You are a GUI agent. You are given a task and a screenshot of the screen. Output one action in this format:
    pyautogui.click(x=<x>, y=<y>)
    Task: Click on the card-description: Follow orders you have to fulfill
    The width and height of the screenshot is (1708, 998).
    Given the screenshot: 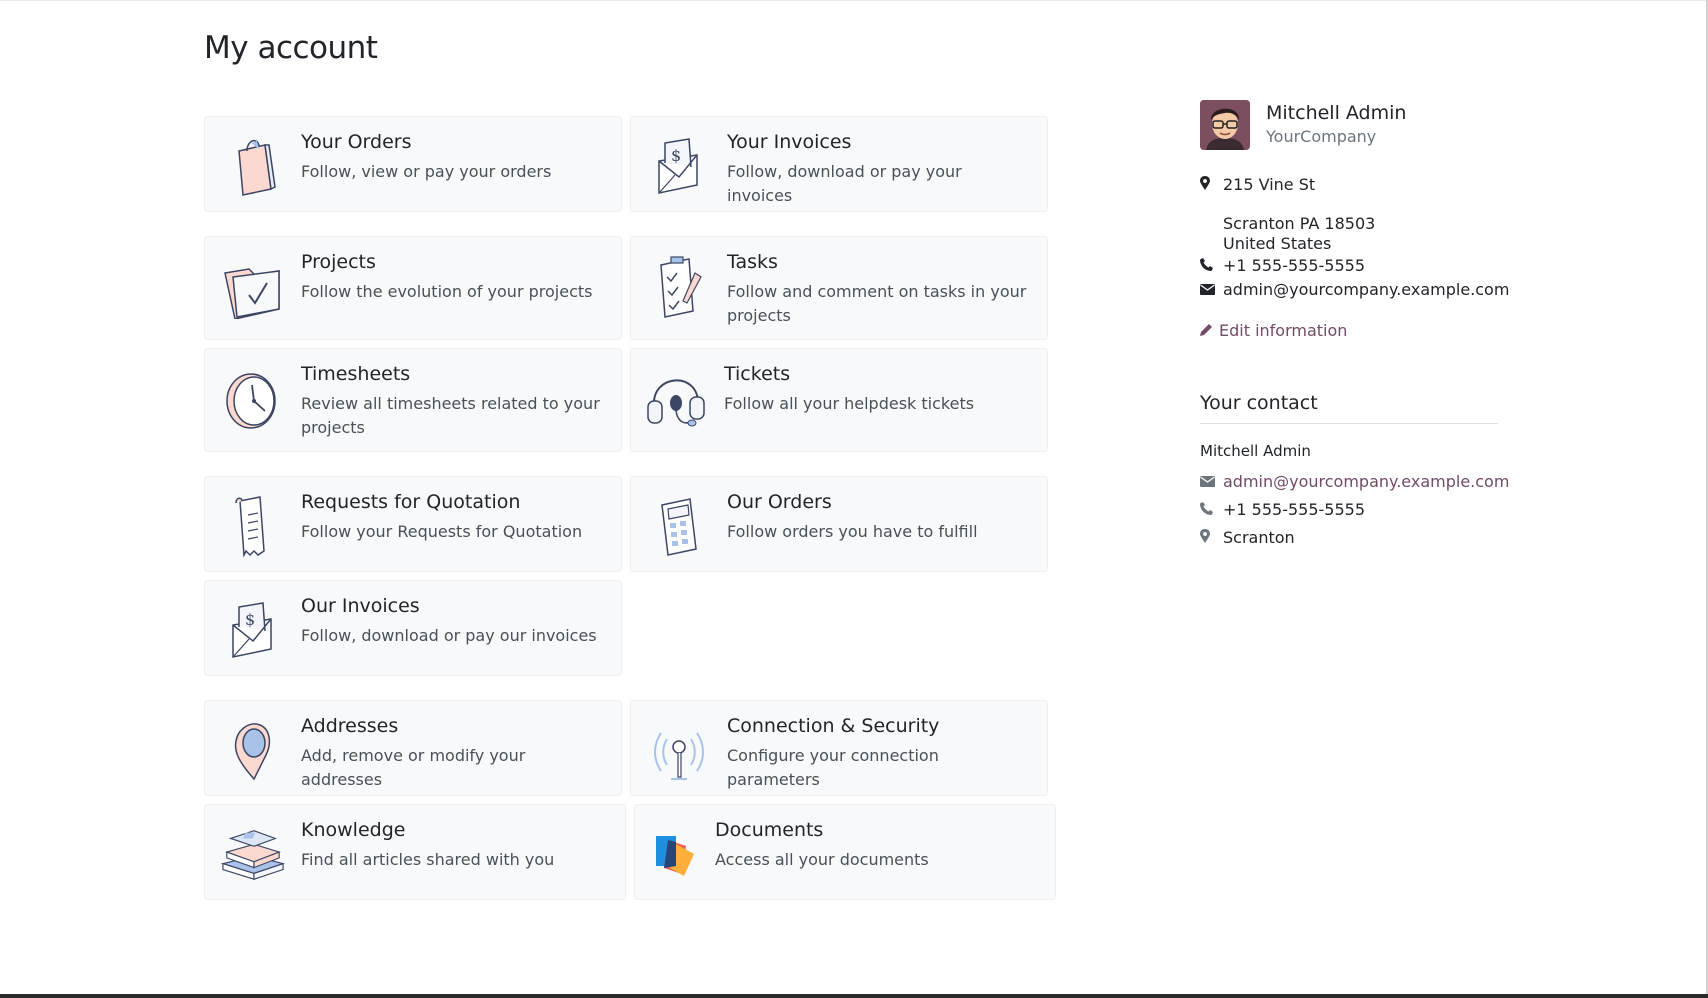 What is the action you would take?
    pyautogui.click(x=852, y=531)
    